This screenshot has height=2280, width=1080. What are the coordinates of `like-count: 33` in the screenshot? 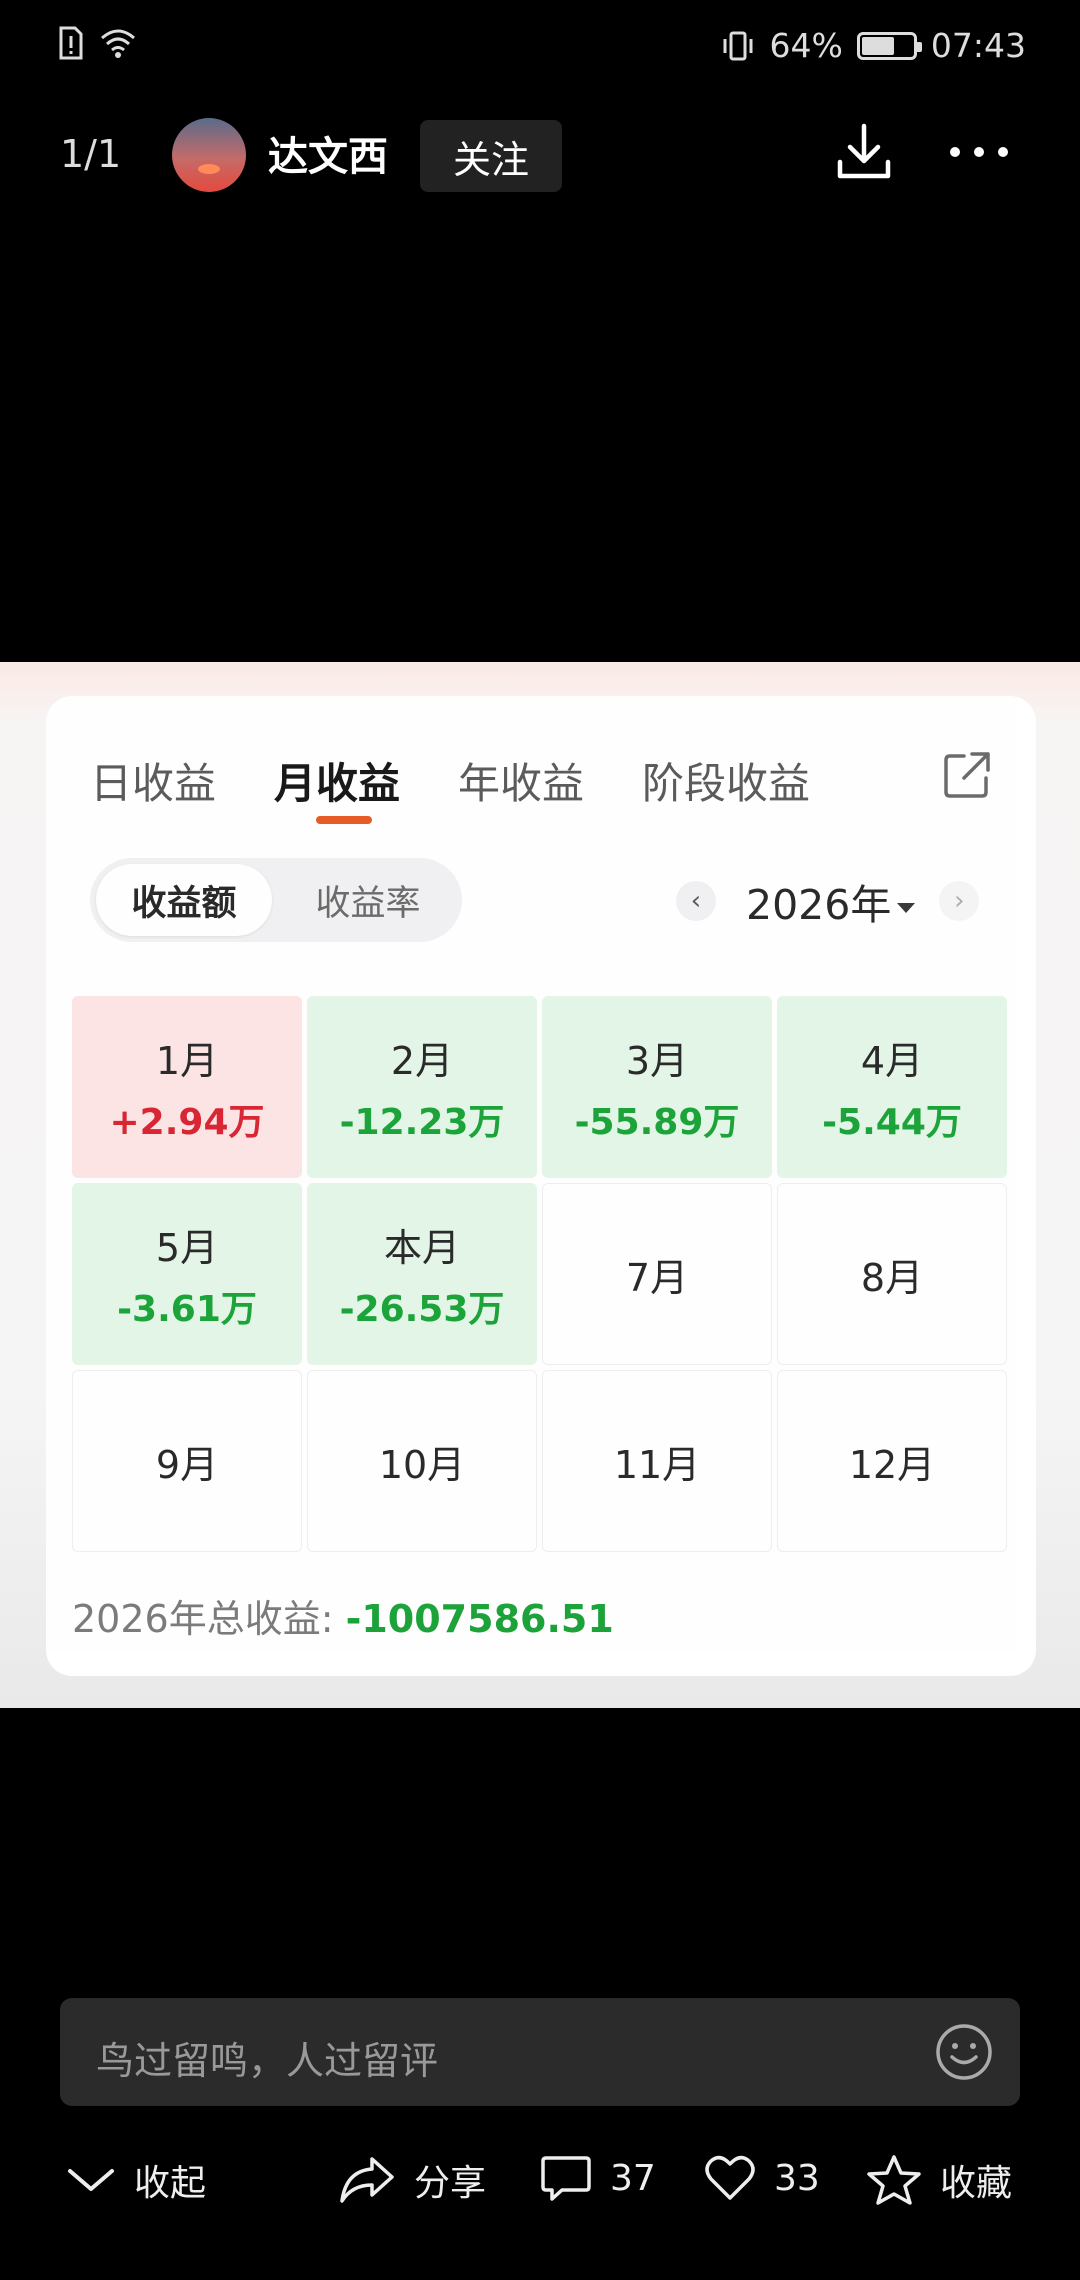 It's located at (797, 2178).